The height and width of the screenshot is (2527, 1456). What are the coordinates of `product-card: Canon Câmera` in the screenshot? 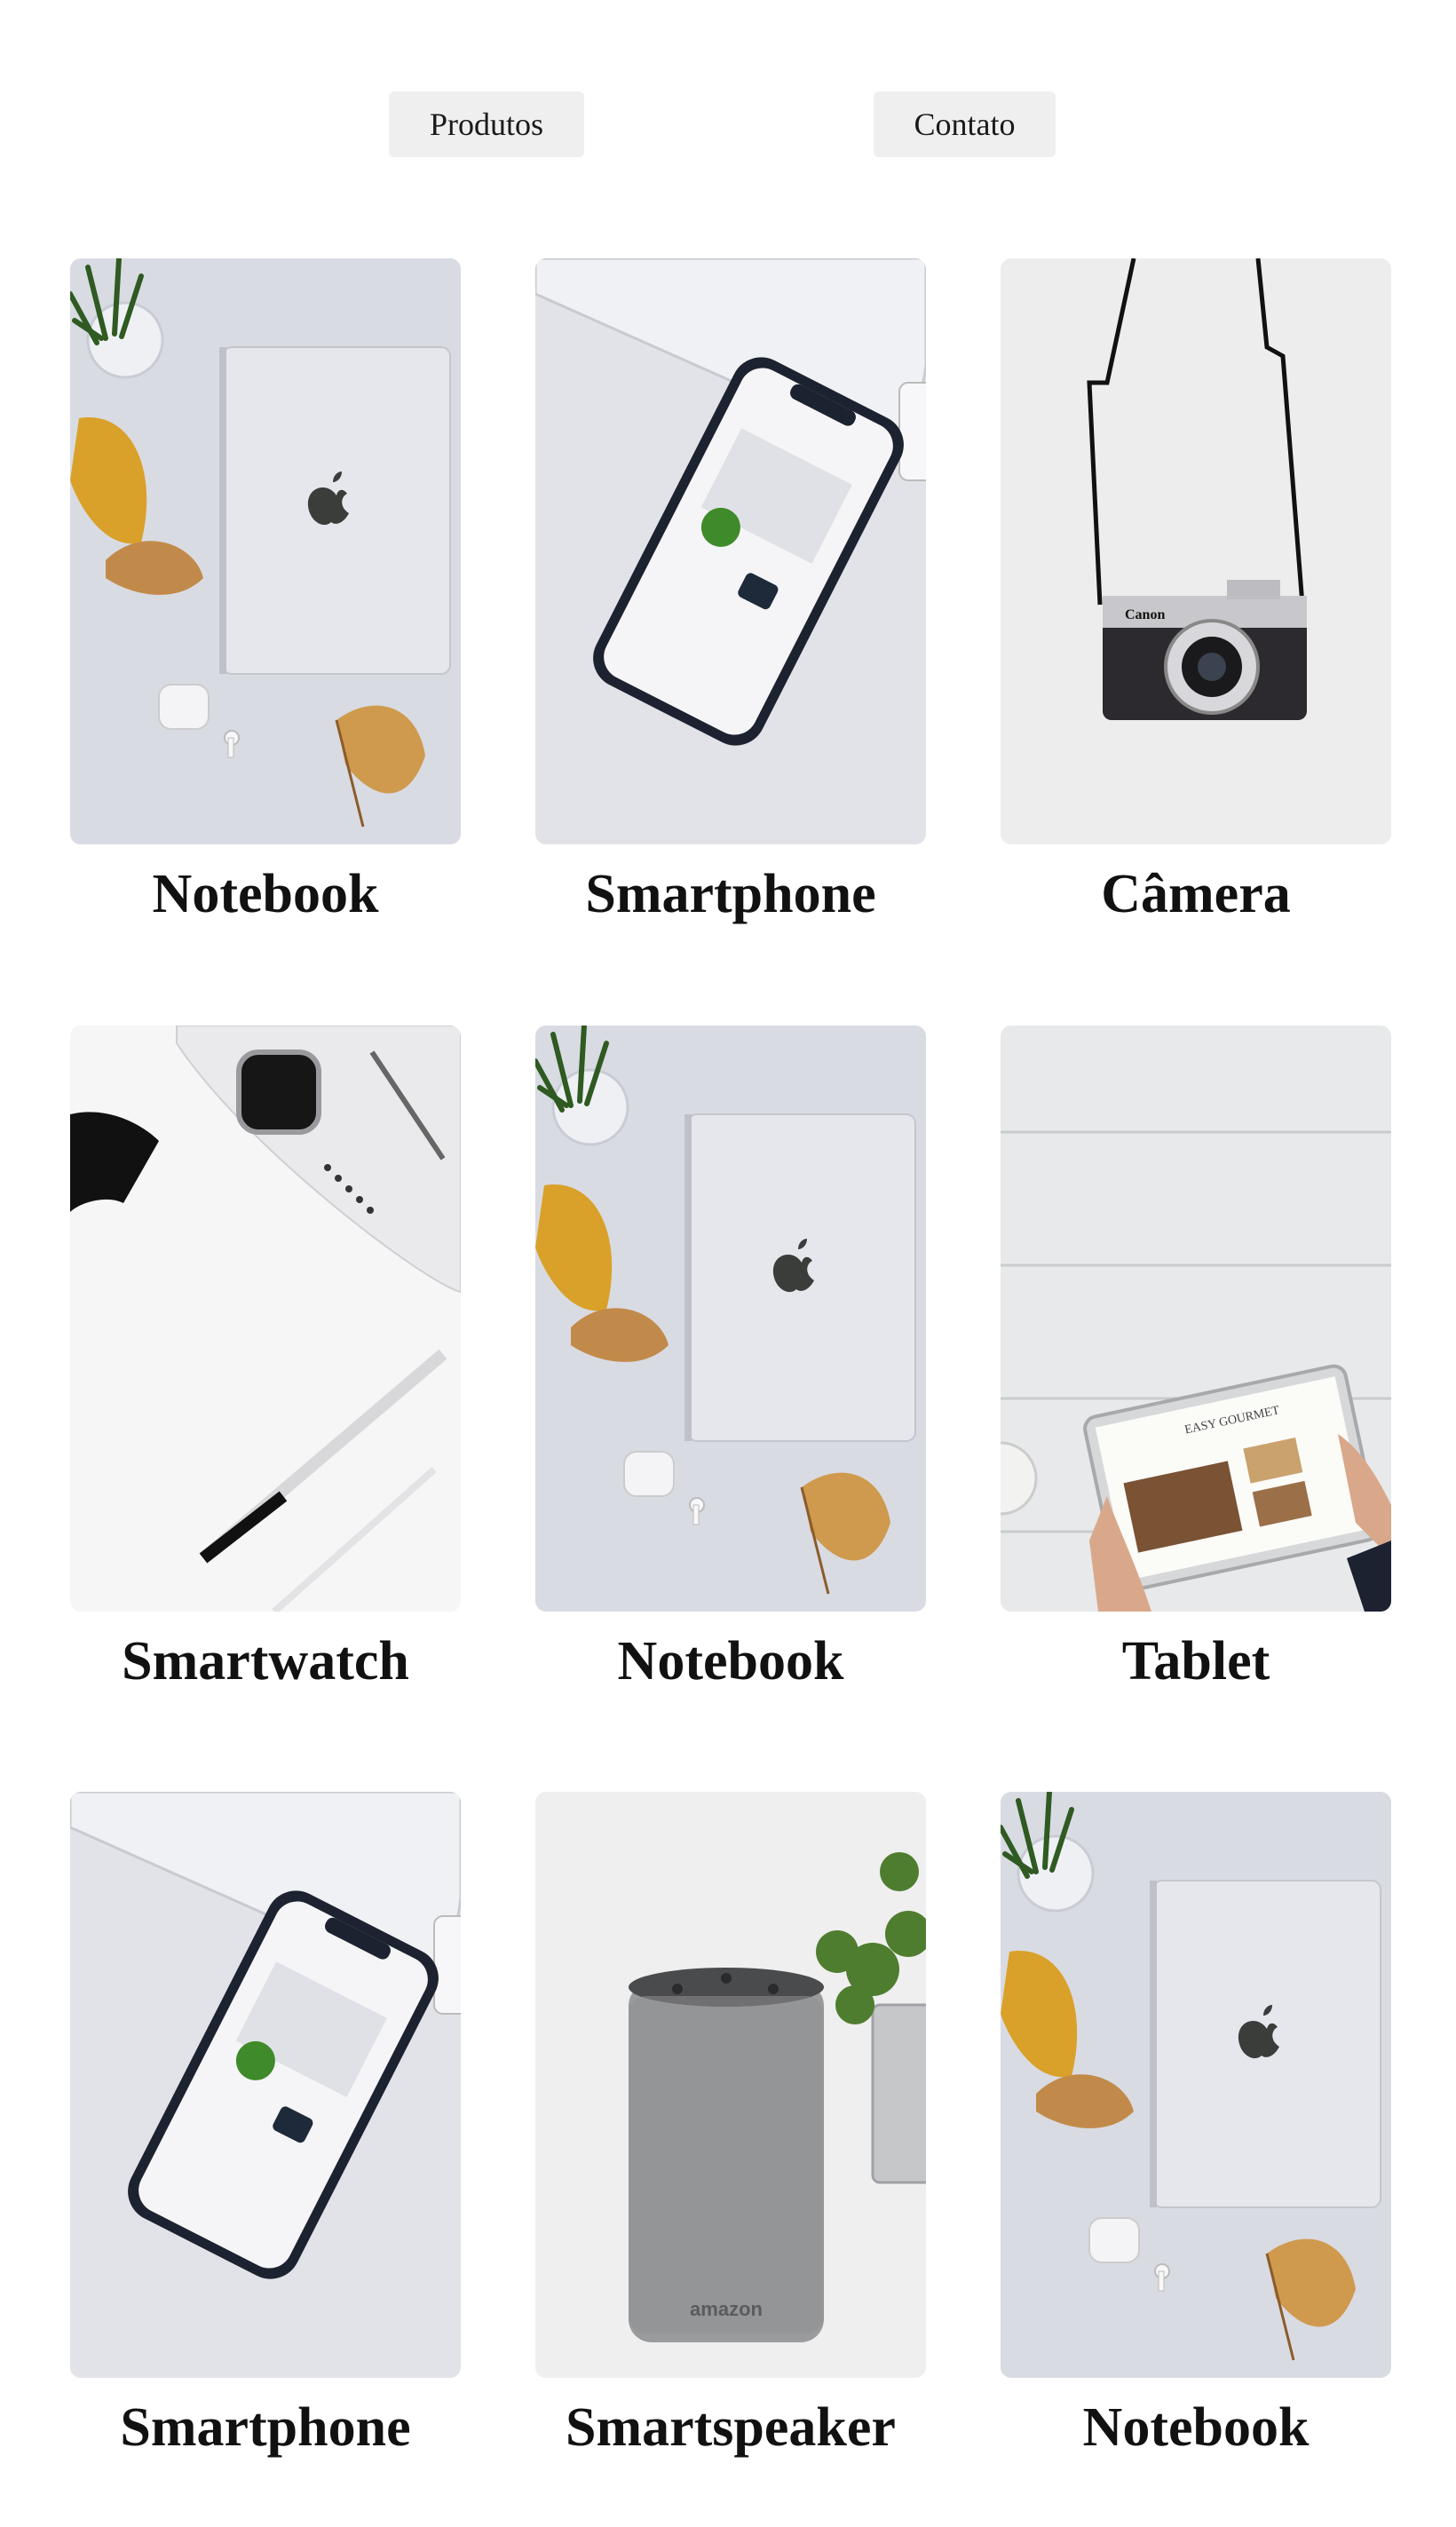 It's located at (1196, 590).